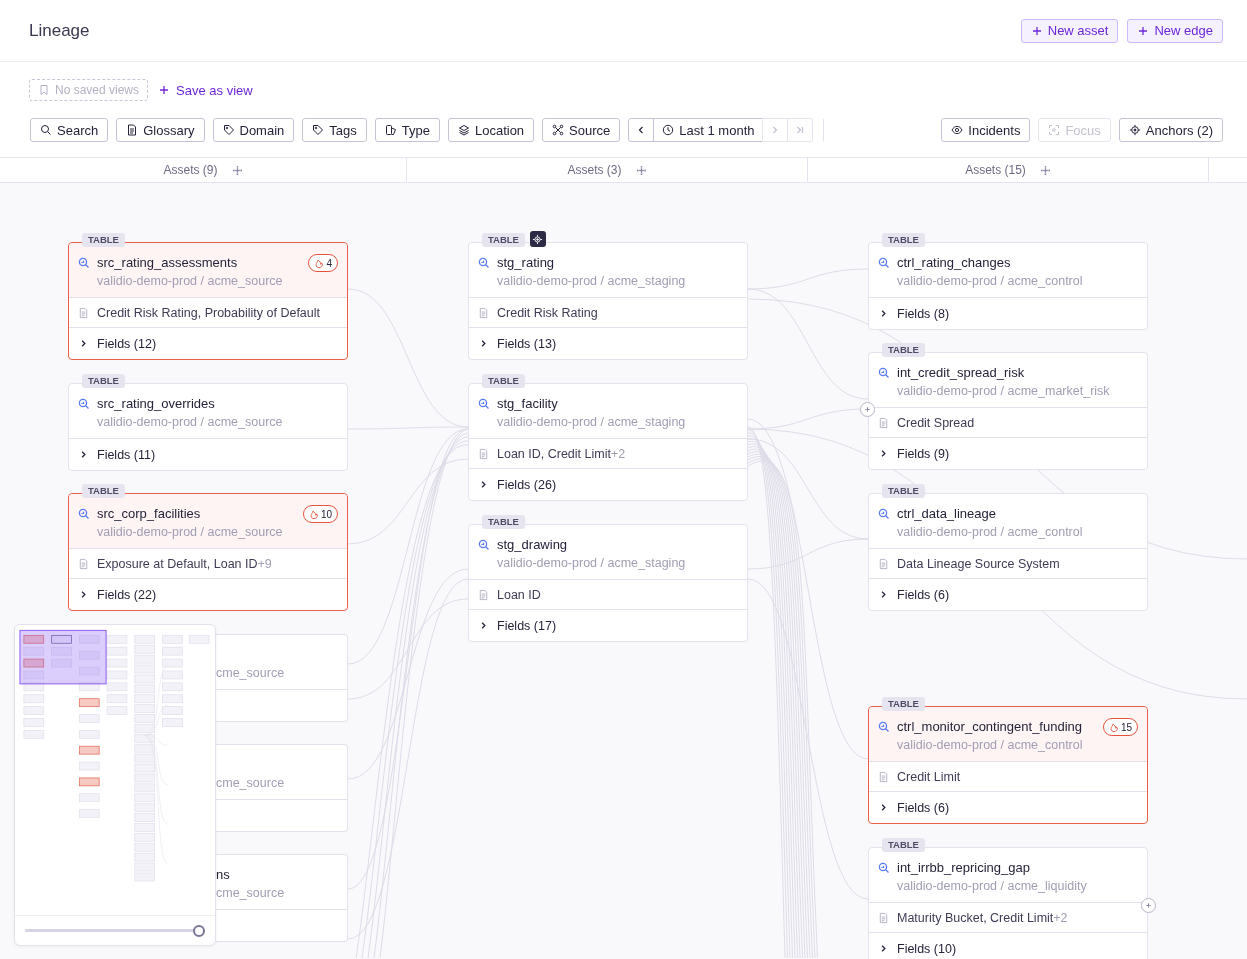 This screenshot has width=1247, height=959. I want to click on incident-count: 4, so click(323, 263).